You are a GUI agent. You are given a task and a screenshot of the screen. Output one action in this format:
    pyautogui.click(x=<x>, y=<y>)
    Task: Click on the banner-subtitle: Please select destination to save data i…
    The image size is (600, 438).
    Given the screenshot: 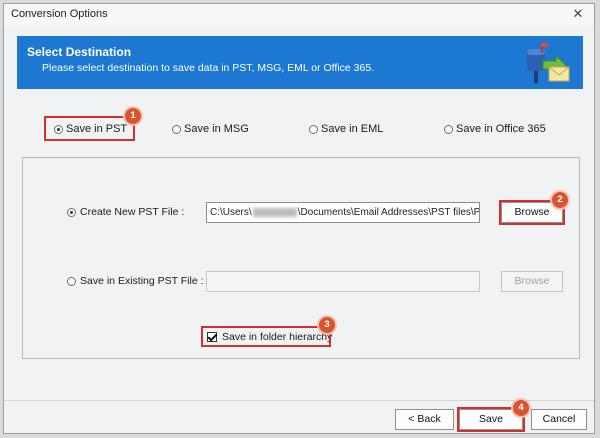 What is the action you would take?
    pyautogui.click(x=208, y=68)
    